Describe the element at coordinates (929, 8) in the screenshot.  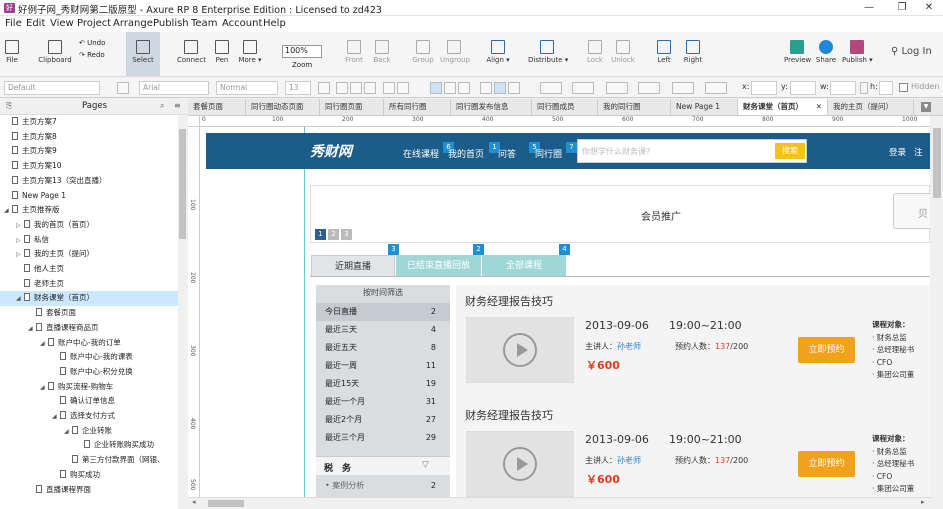
I see `close-button: ✕` at that location.